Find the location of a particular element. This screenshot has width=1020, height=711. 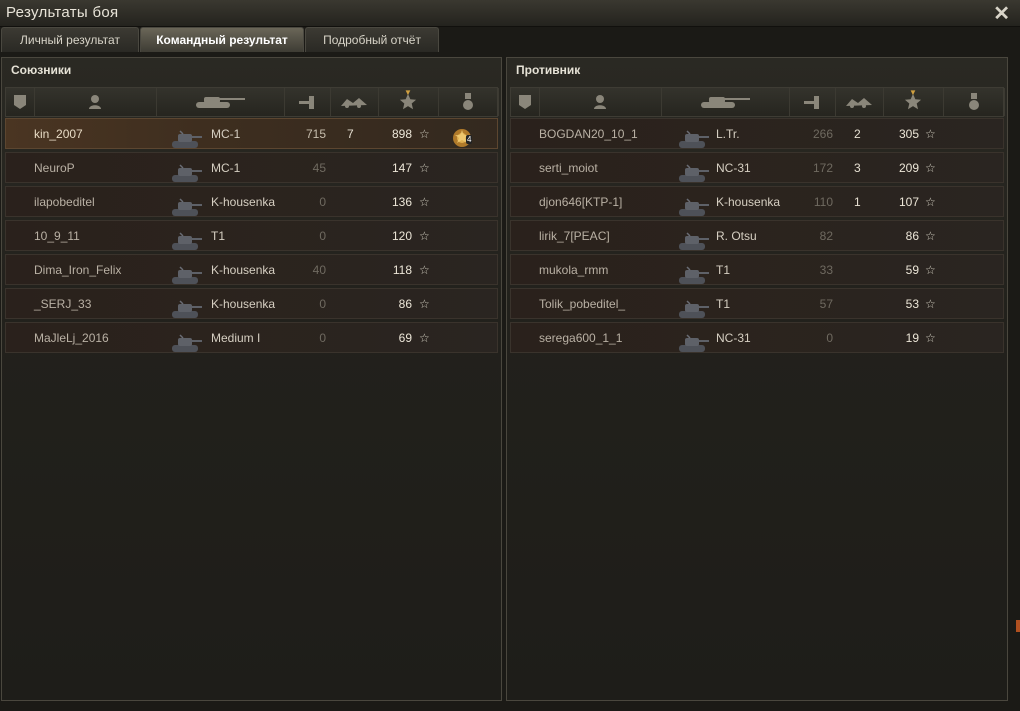

player-row: djon646[KTP-1] K-housenka 110 1 107 ☆ is located at coordinates (757, 201).